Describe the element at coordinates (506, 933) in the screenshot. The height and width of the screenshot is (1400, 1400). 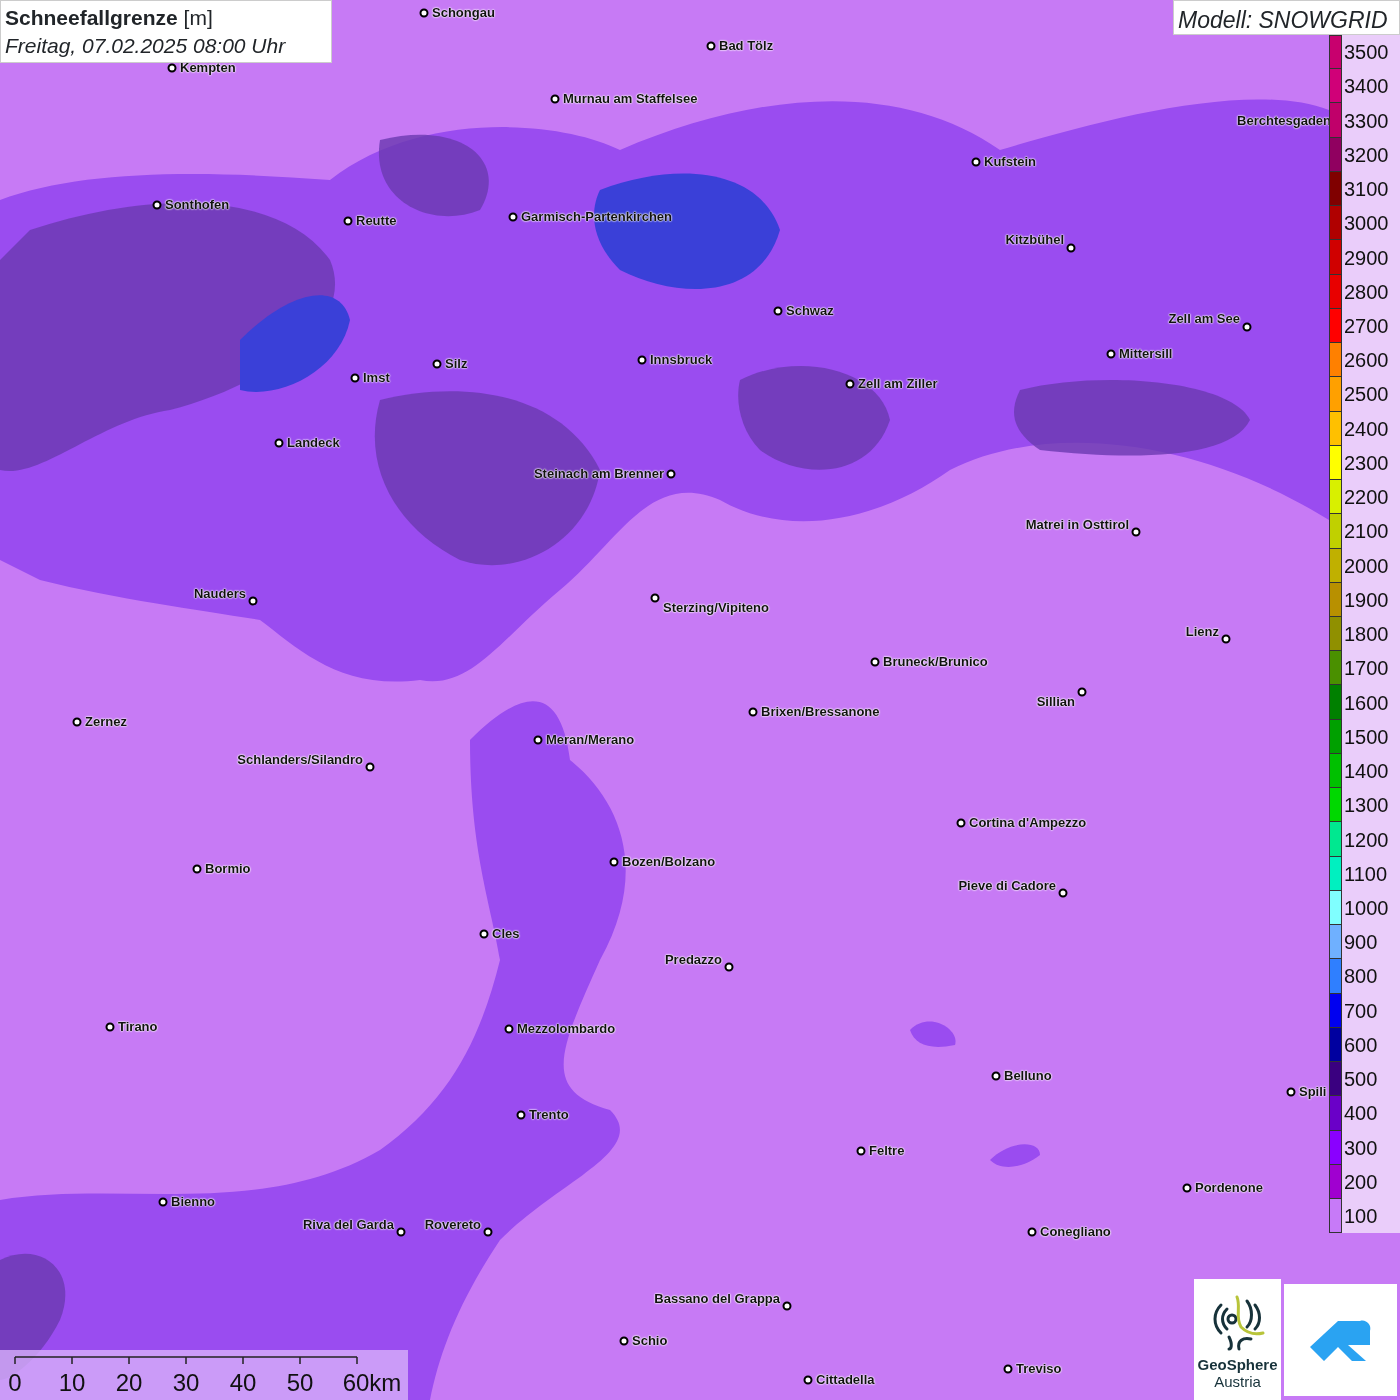
I see `town-label: Cles` at that location.